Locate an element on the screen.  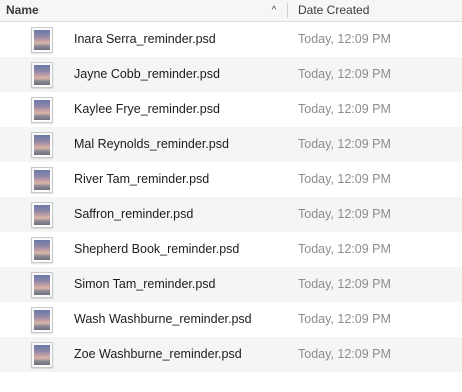
column-header-date-created: Date Created is located at coordinates (375, 10).